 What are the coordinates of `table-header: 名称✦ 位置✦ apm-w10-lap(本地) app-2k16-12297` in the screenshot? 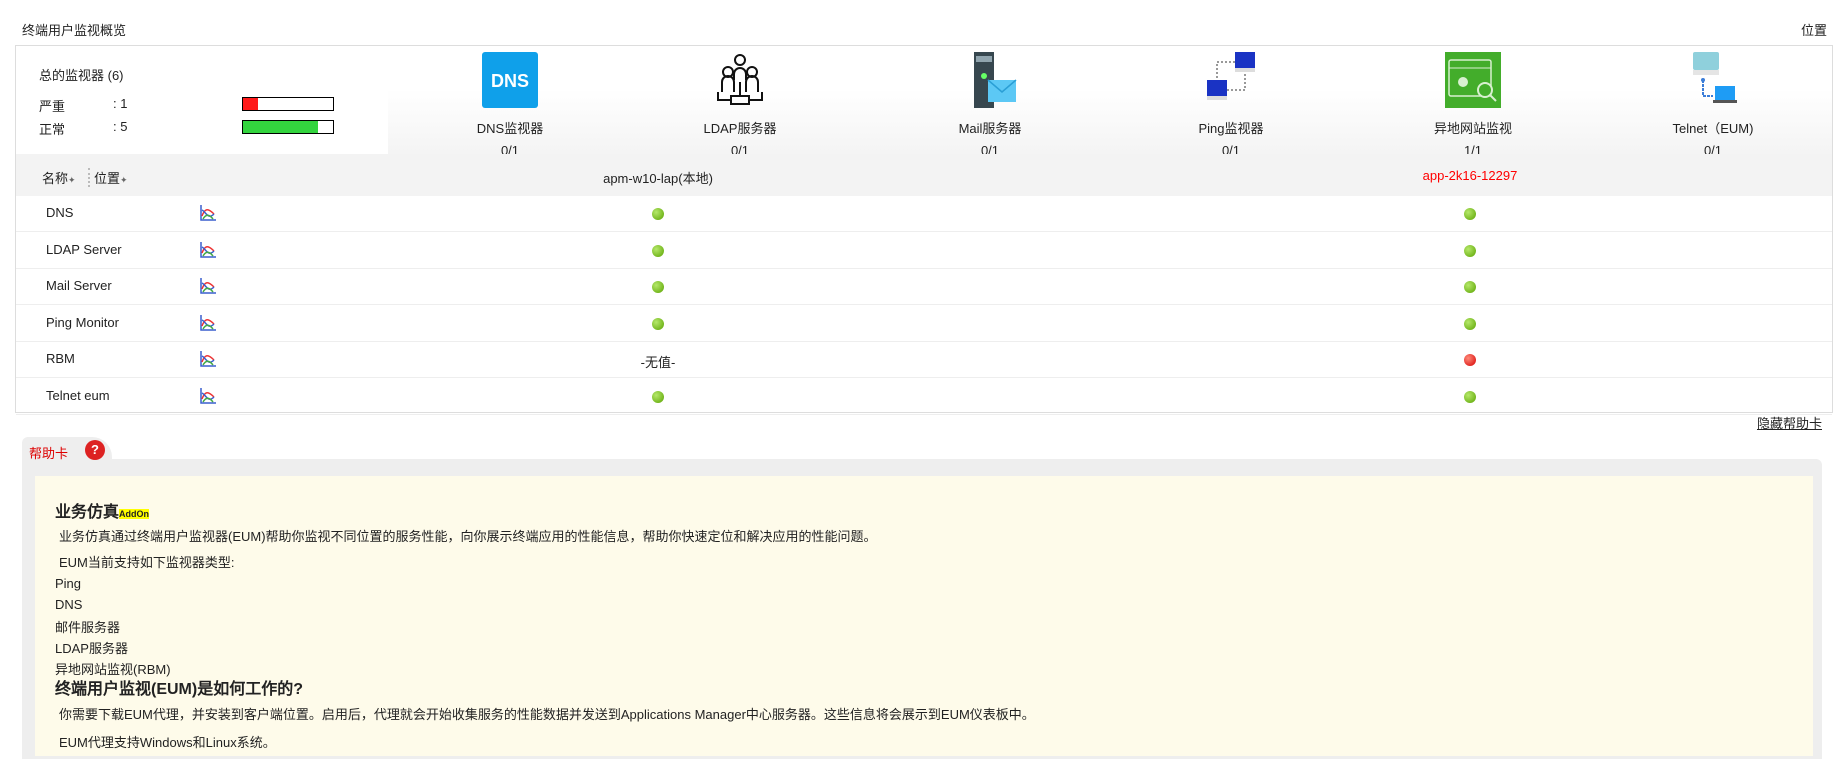 It's located at (924, 175).